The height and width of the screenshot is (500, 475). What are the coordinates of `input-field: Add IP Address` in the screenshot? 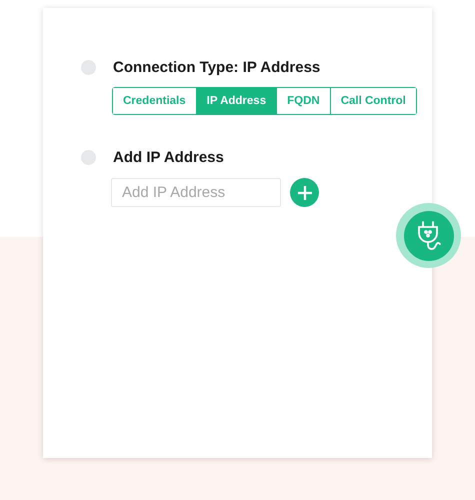 It's located at (196, 192).